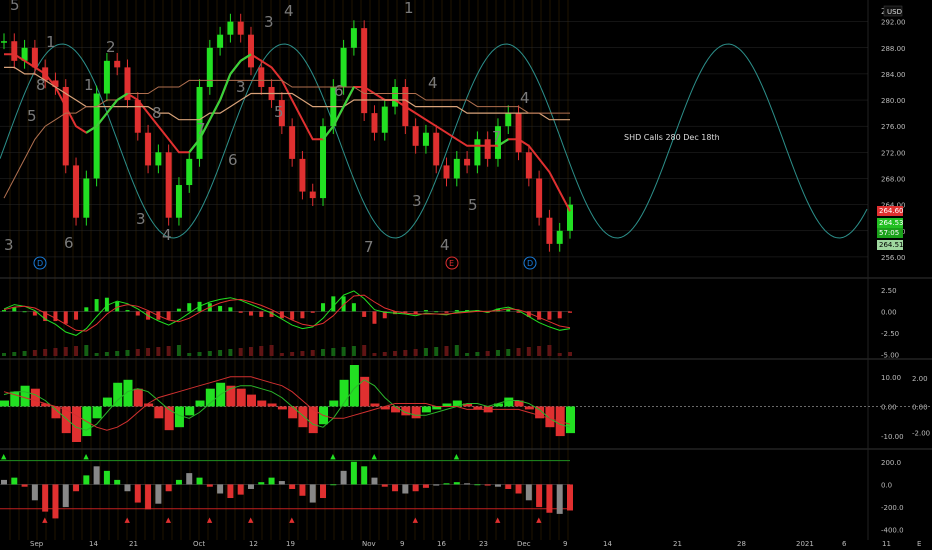  What do you see at coordinates (269, 22) in the screenshot?
I see `cycle-count-label: 3` at bounding box center [269, 22].